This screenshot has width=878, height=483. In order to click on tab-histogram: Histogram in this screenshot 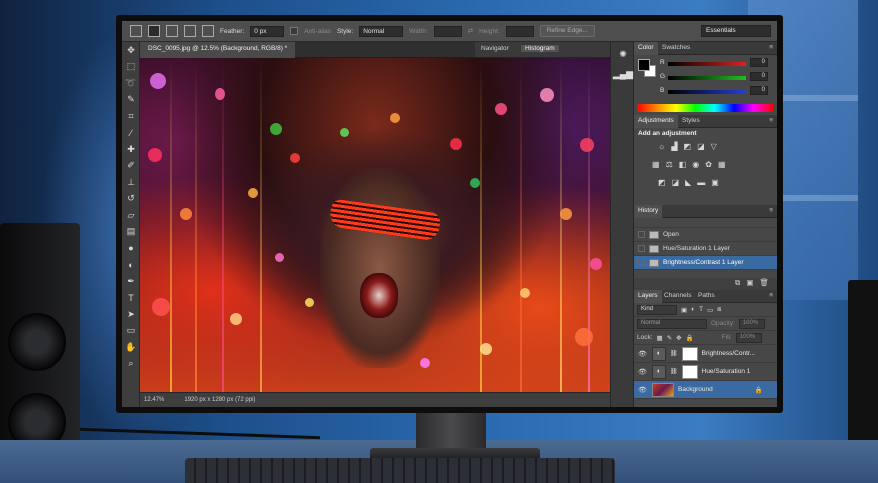, I will do `click(540, 48)`.